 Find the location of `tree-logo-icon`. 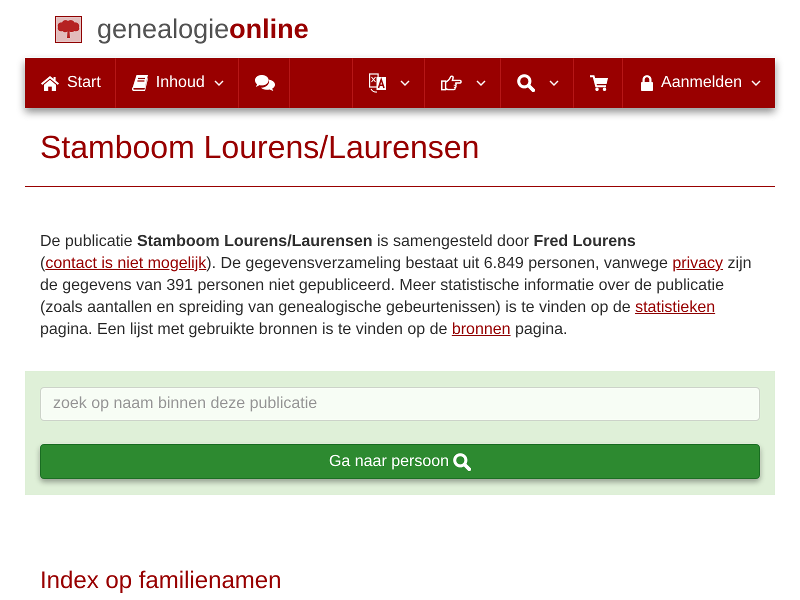

tree-logo-icon is located at coordinates (68, 29).